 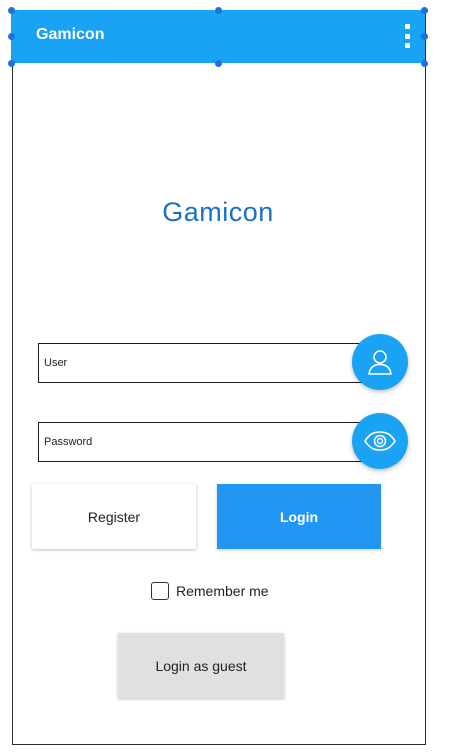 I want to click on remember-me-checkbox, so click(x=160, y=591).